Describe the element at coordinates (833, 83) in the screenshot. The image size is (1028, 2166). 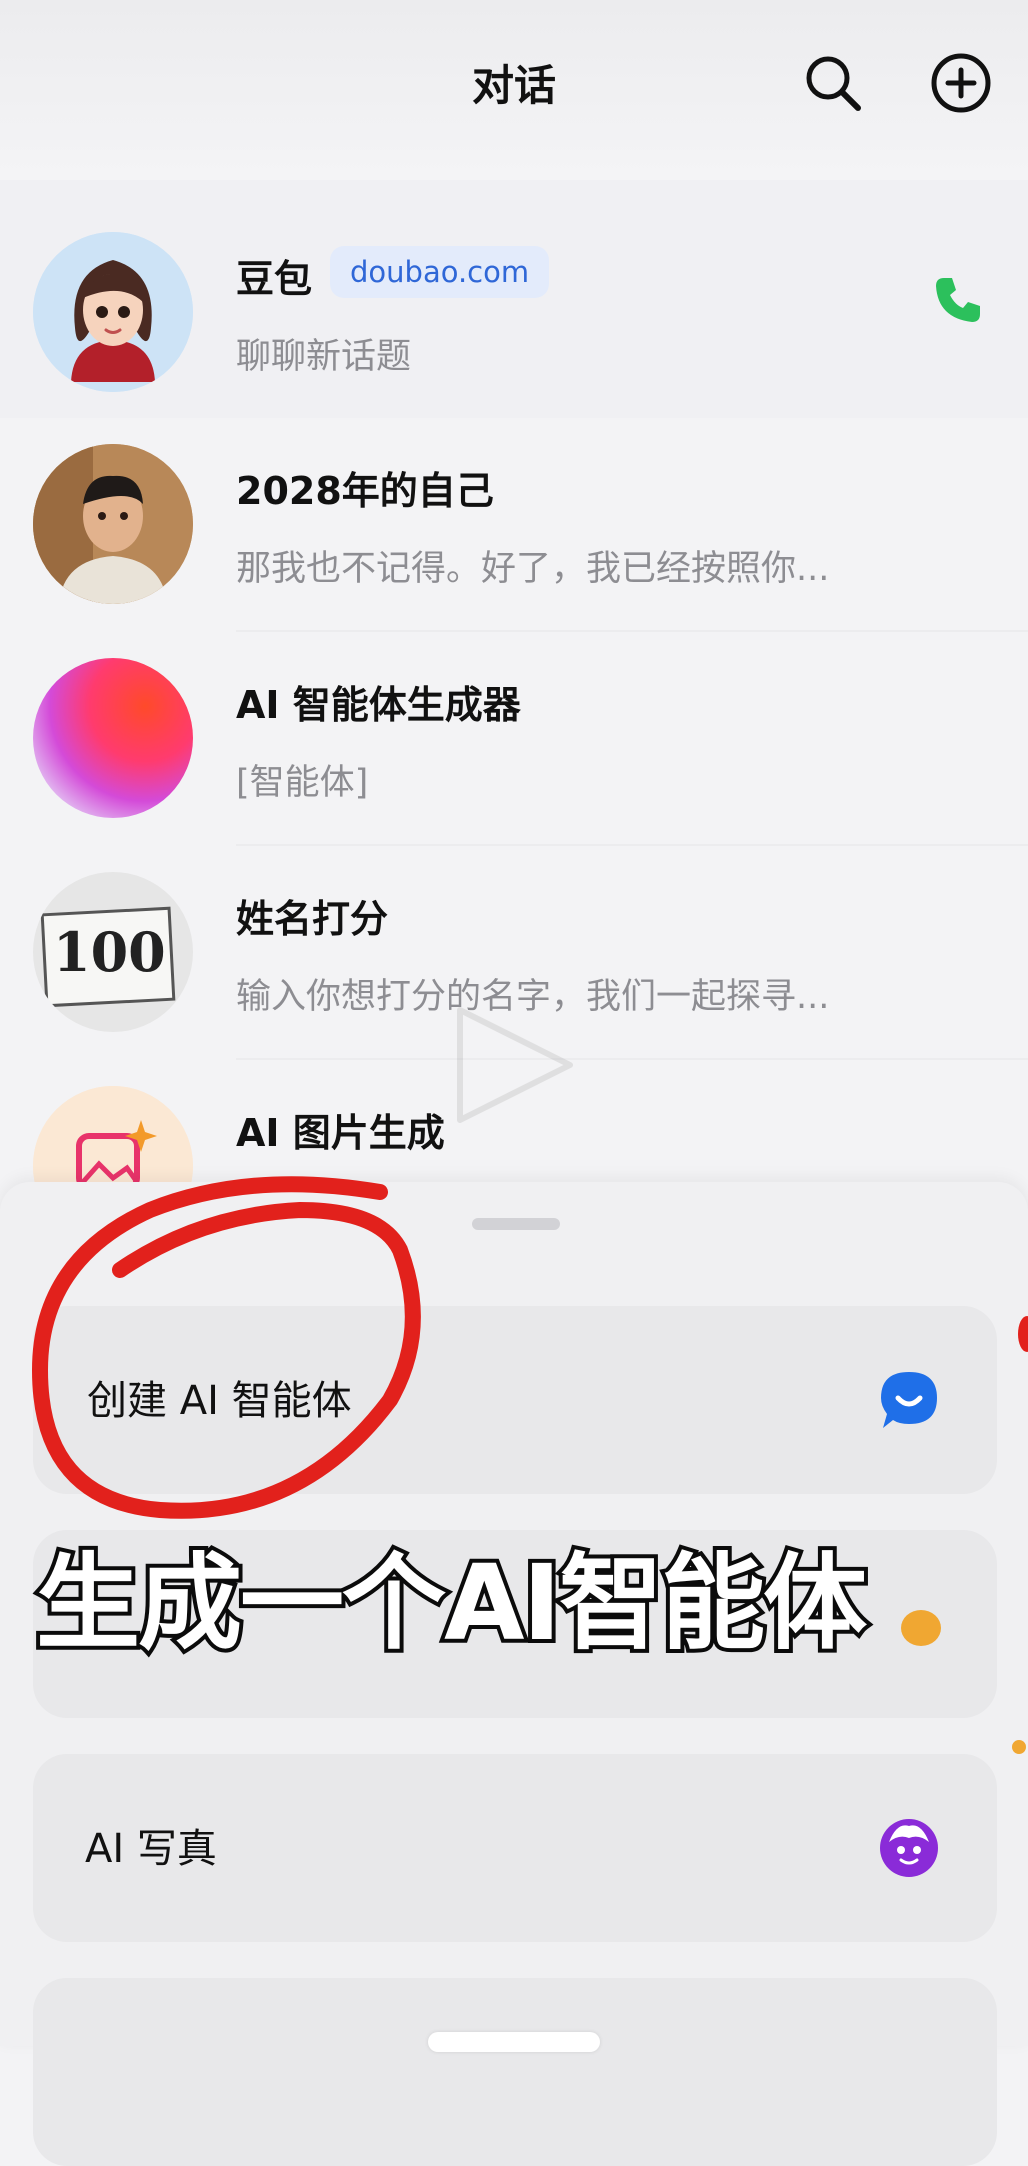
I see `search-icon` at that location.